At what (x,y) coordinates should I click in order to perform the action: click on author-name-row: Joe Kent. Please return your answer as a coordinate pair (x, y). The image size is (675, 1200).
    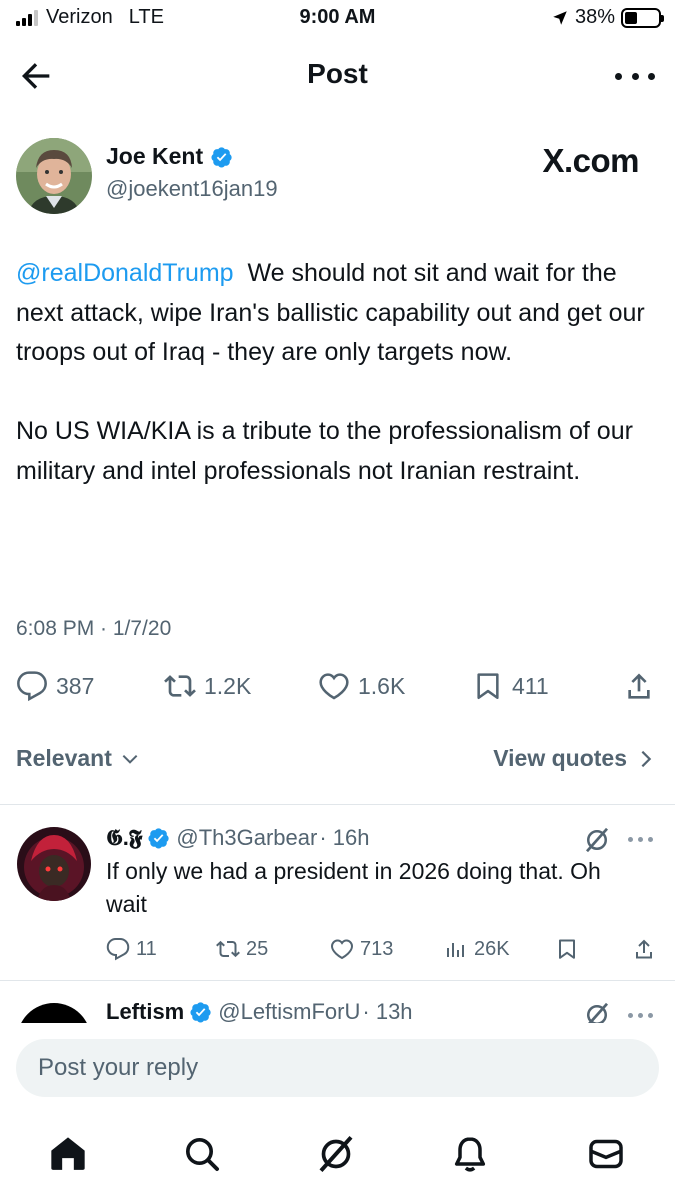
    Looking at the image, I should click on (169, 156).